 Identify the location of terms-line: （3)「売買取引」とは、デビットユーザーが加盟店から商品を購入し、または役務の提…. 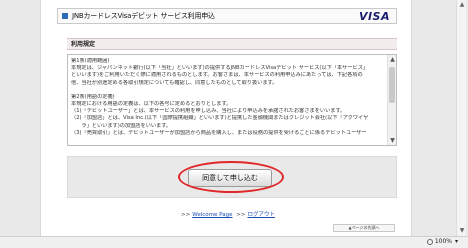
(219, 132).